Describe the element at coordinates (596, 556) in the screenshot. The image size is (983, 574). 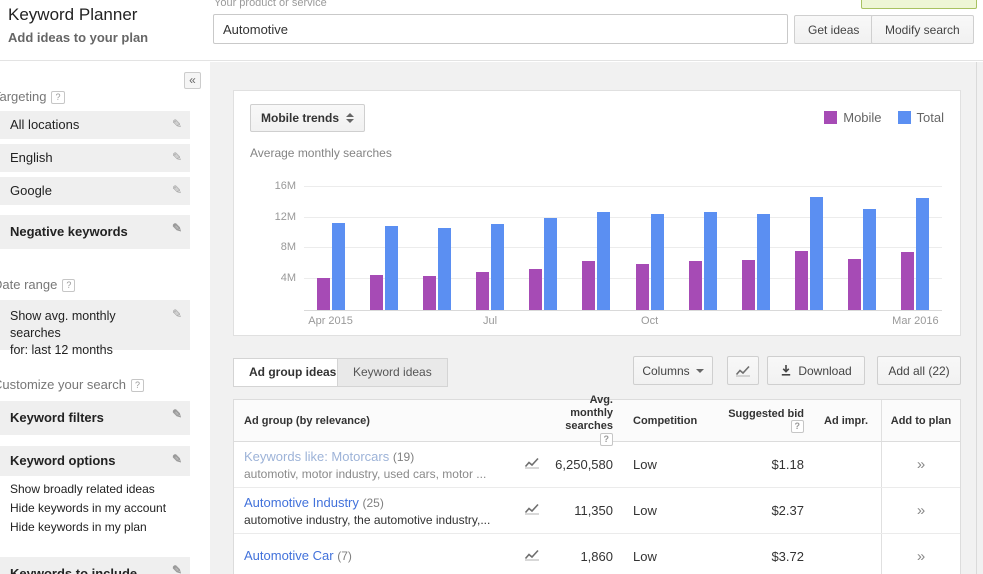
I see `avg-monthly-searches-value: 1,860` at that location.